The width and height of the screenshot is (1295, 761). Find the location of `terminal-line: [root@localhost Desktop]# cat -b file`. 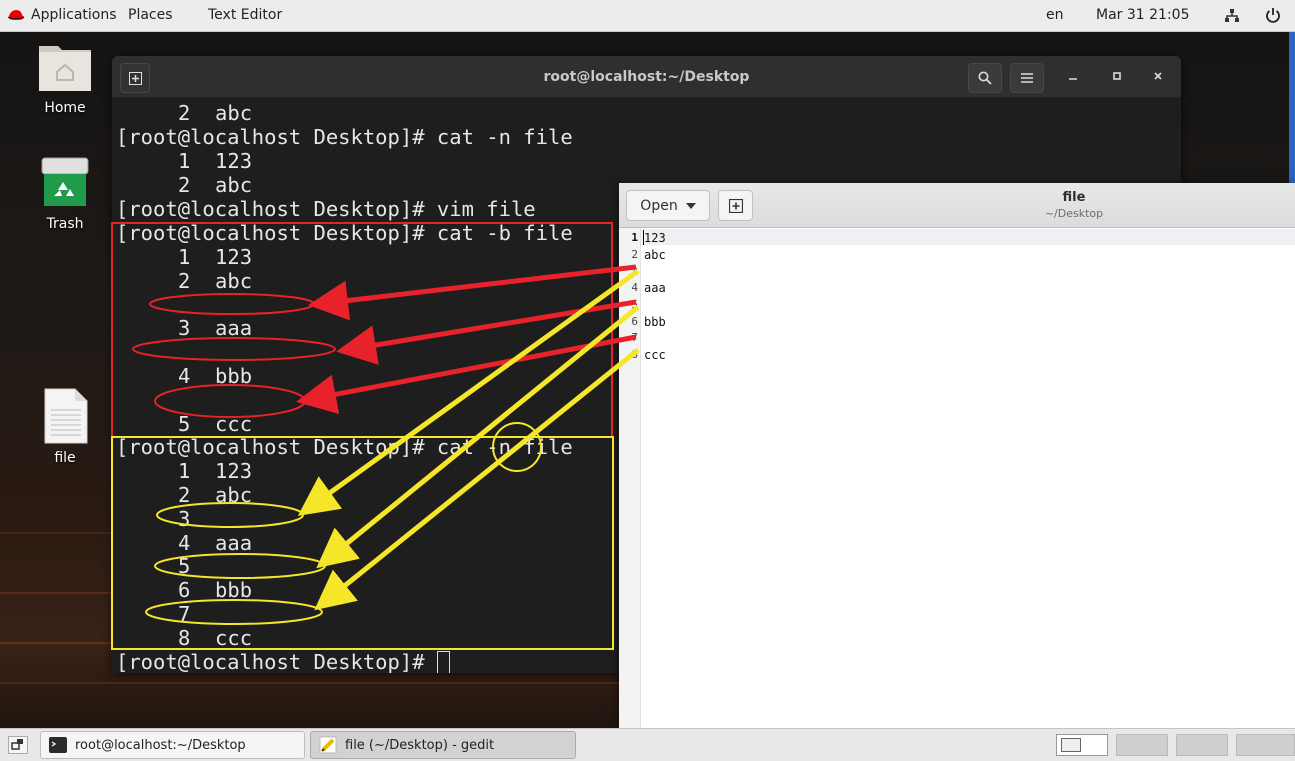

terminal-line: [root@localhost Desktop]# cat -b file is located at coordinates (344, 233).